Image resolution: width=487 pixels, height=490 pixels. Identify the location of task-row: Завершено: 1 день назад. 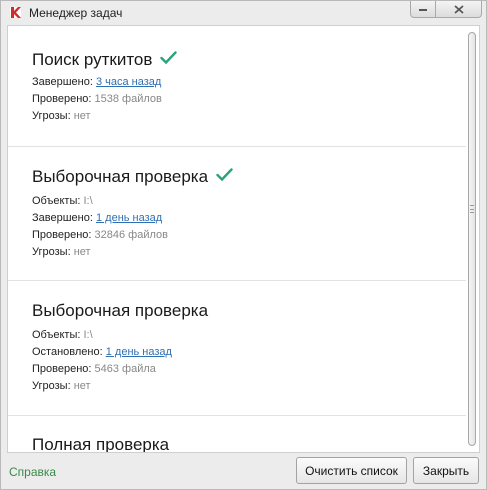
(97, 218).